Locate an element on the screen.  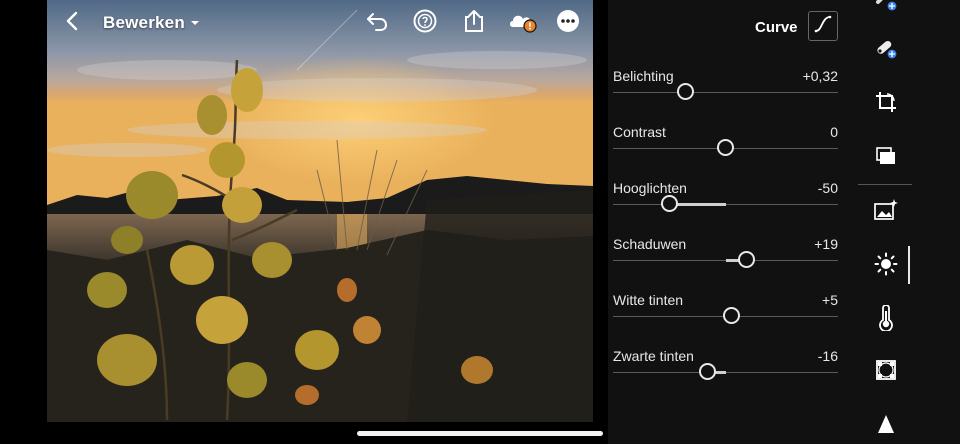
brush-tool is located at coordinates (886, 50).